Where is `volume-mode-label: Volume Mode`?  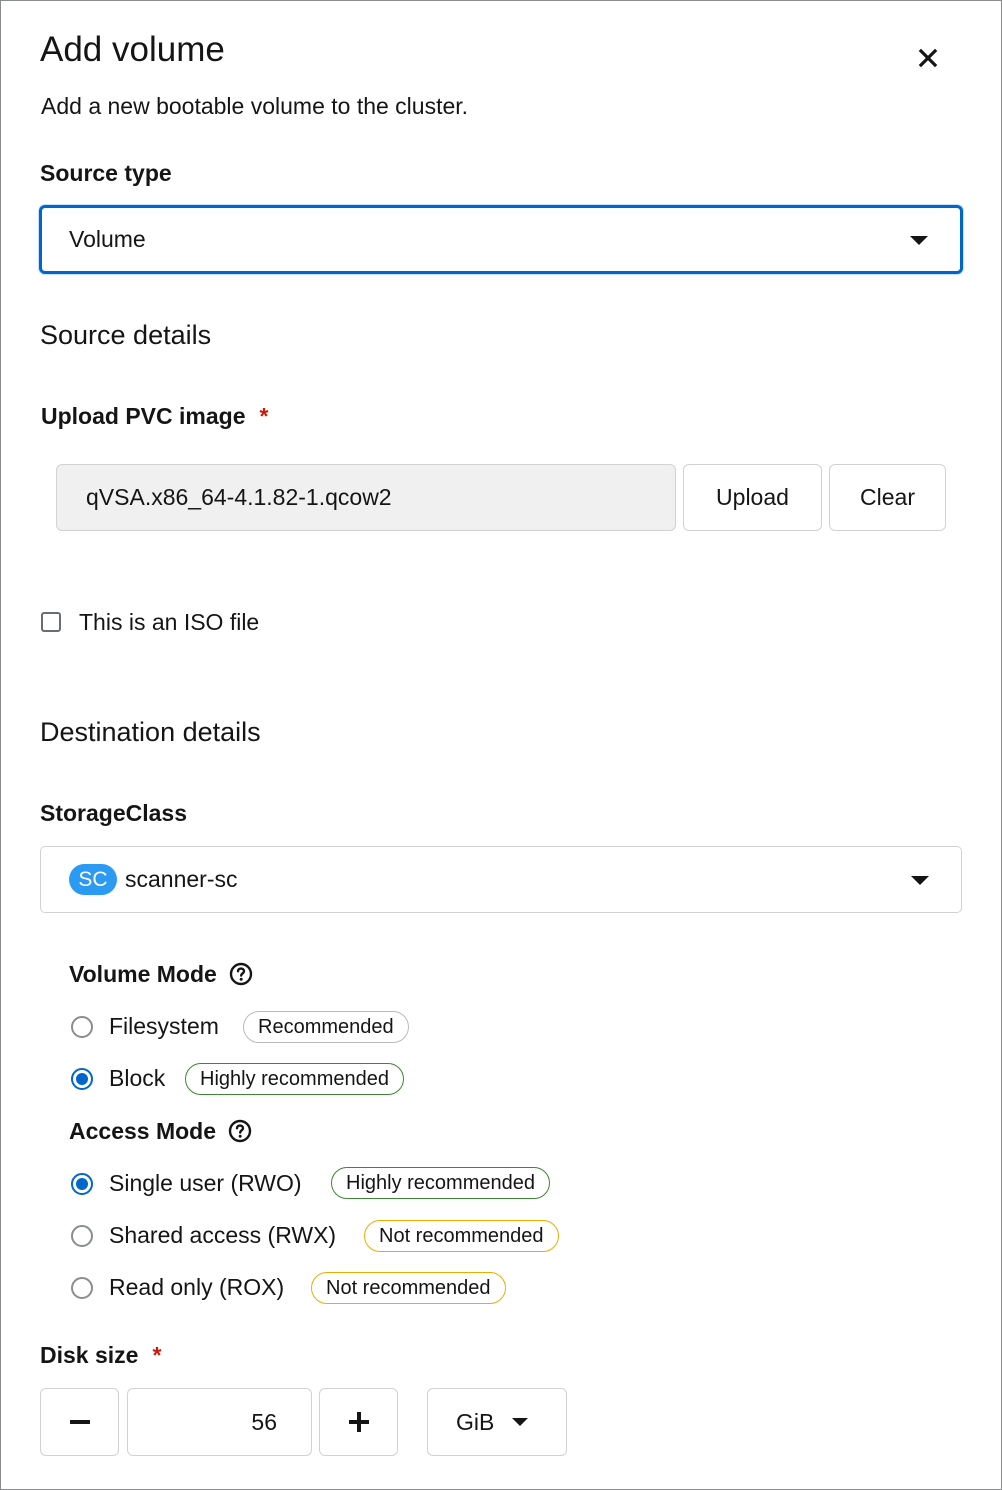 volume-mode-label: Volume Mode is located at coordinates (161, 974).